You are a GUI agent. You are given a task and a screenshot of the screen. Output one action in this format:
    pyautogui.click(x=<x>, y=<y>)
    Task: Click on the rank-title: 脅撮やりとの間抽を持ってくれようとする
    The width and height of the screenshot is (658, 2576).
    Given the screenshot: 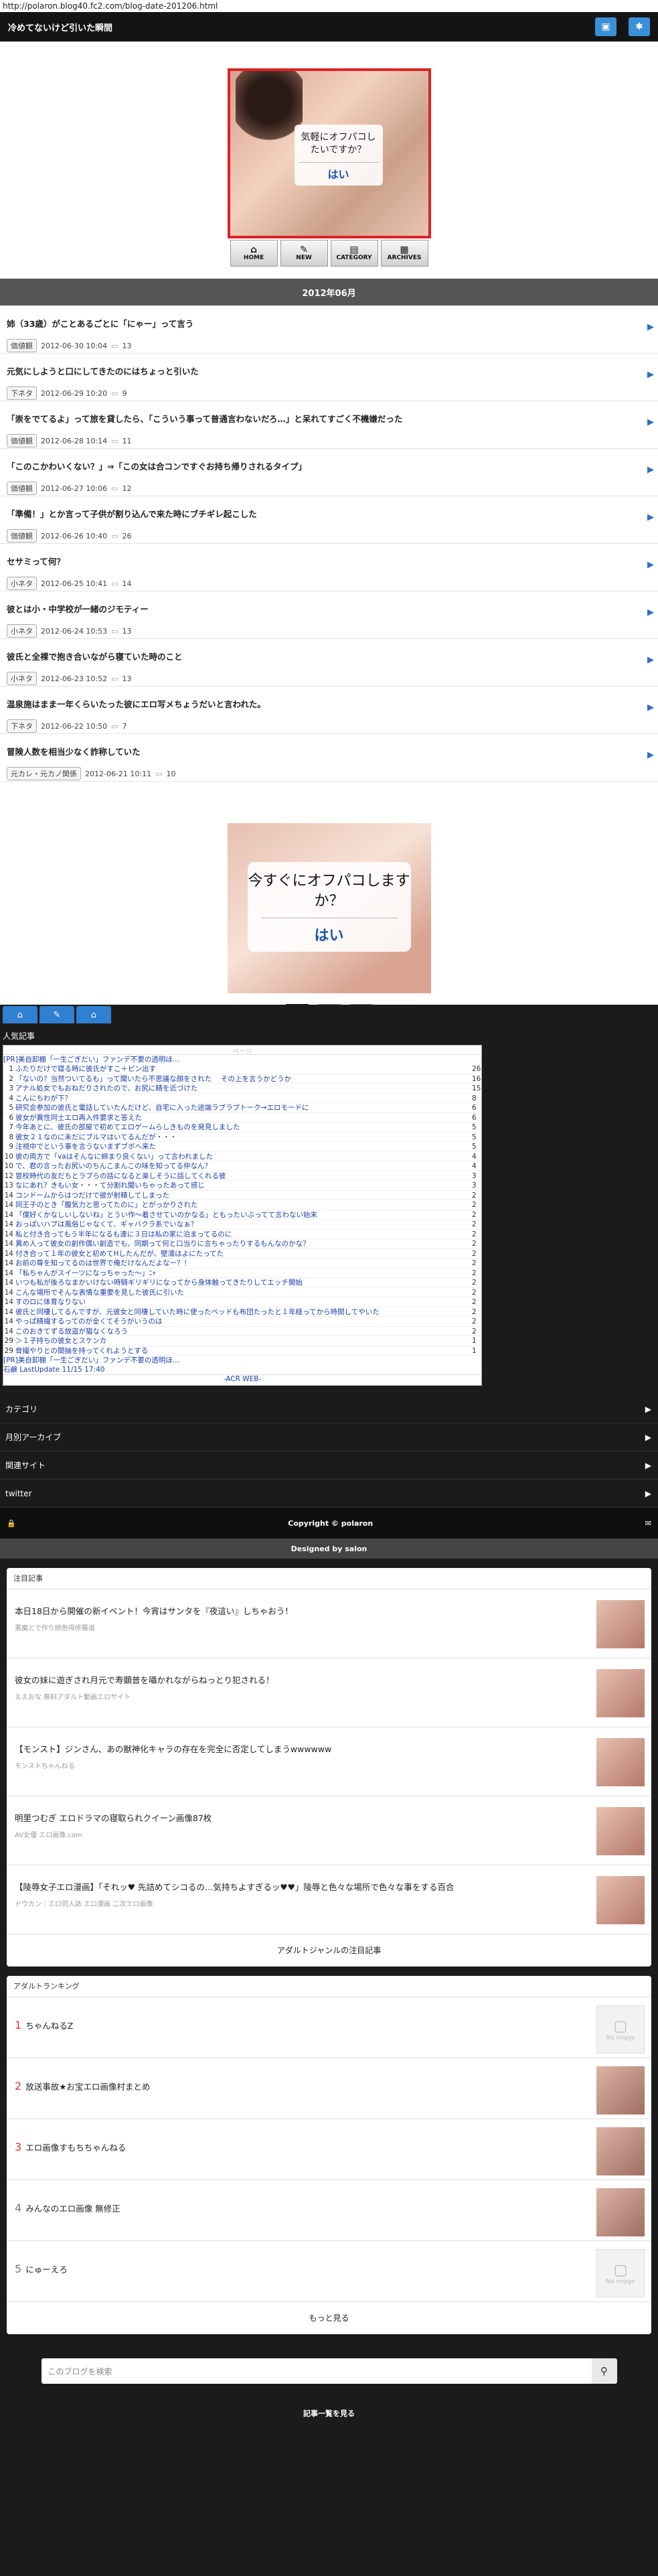 What is the action you would take?
    pyautogui.click(x=243, y=1351)
    